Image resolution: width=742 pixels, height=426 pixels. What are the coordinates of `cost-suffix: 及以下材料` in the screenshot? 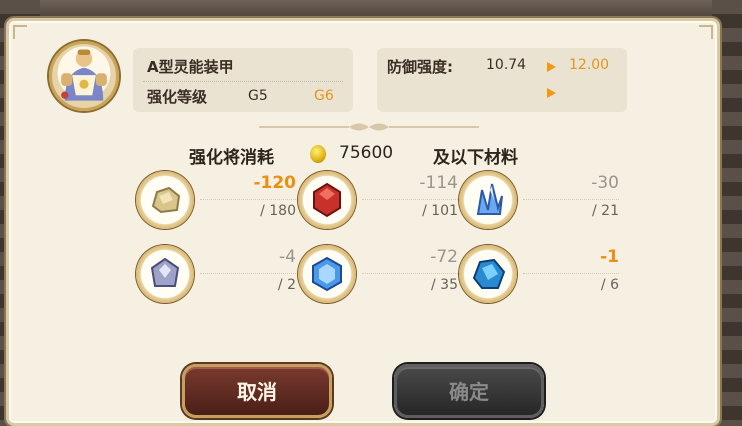 It's located at (475, 158).